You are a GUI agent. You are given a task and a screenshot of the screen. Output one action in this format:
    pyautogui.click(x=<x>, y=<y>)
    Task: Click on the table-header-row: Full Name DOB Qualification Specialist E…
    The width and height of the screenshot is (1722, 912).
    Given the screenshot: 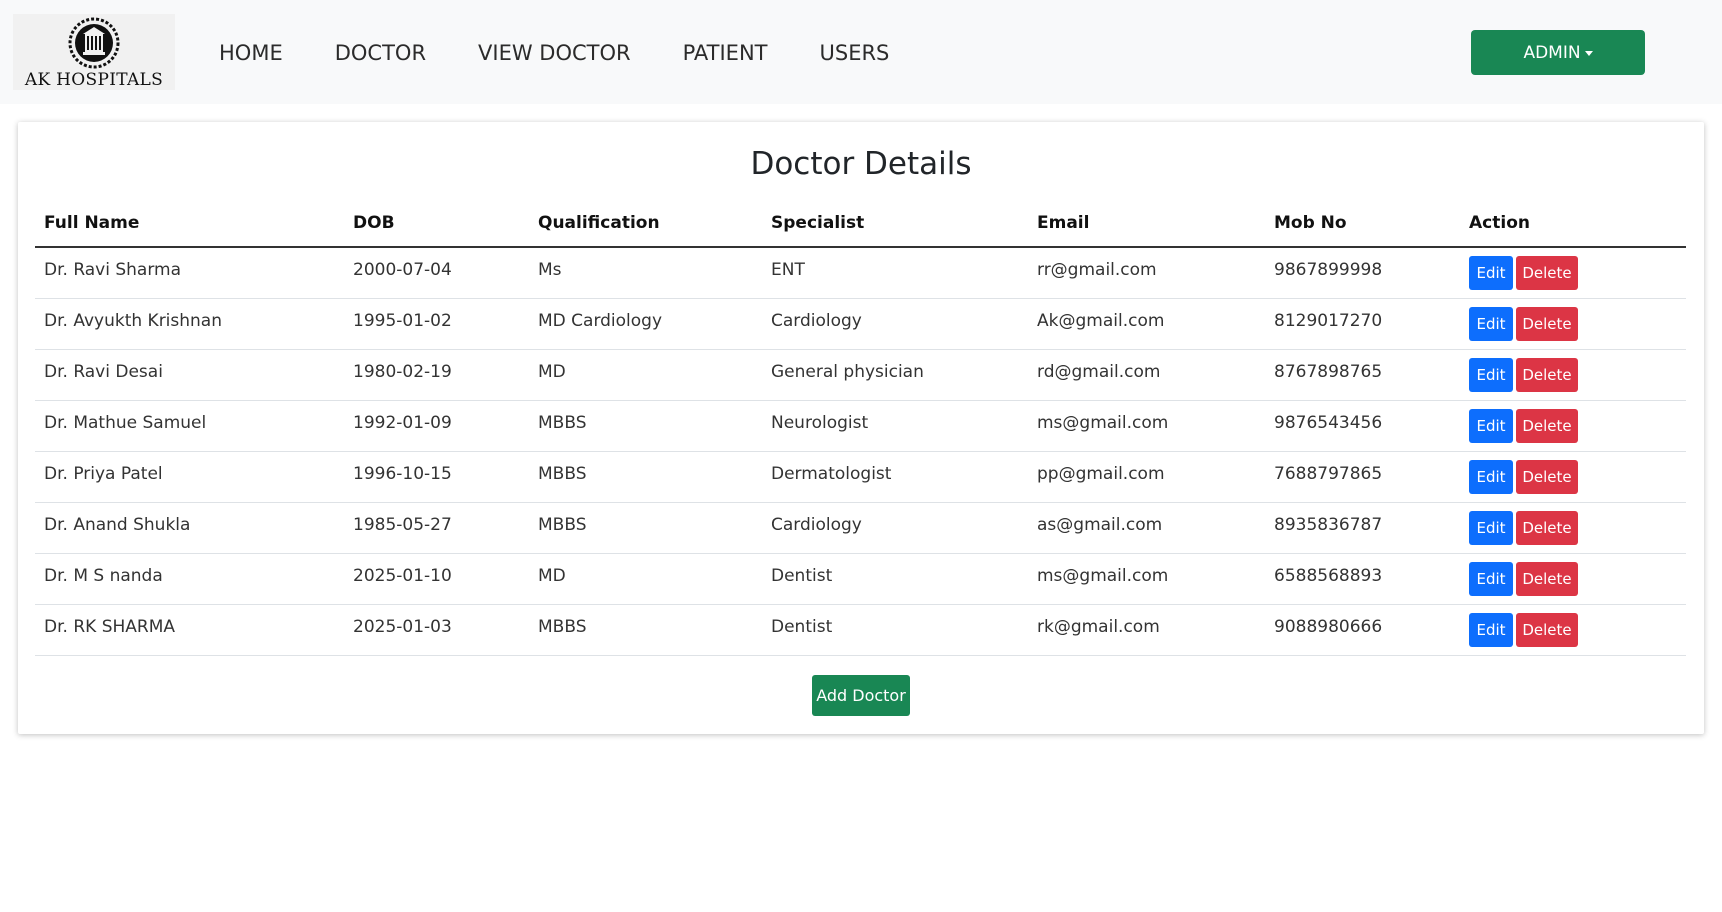 What is the action you would take?
    pyautogui.click(x=860, y=224)
    